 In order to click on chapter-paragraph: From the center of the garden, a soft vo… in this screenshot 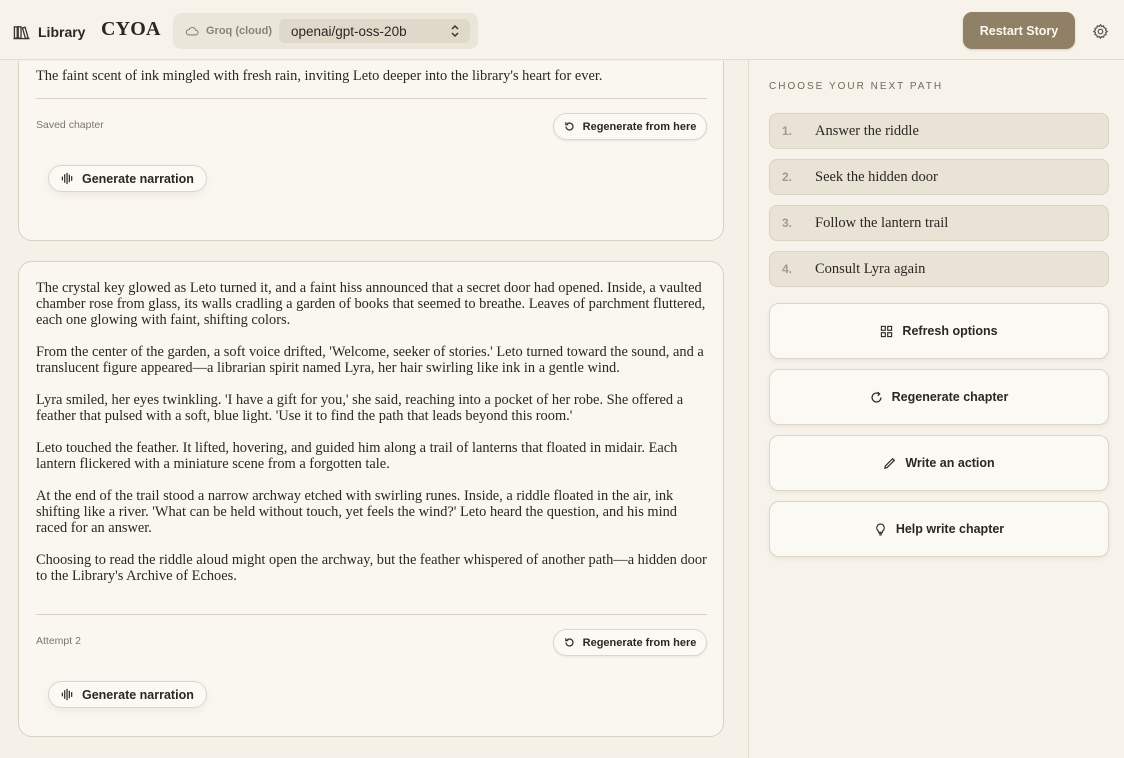, I will do `click(370, 360)`.